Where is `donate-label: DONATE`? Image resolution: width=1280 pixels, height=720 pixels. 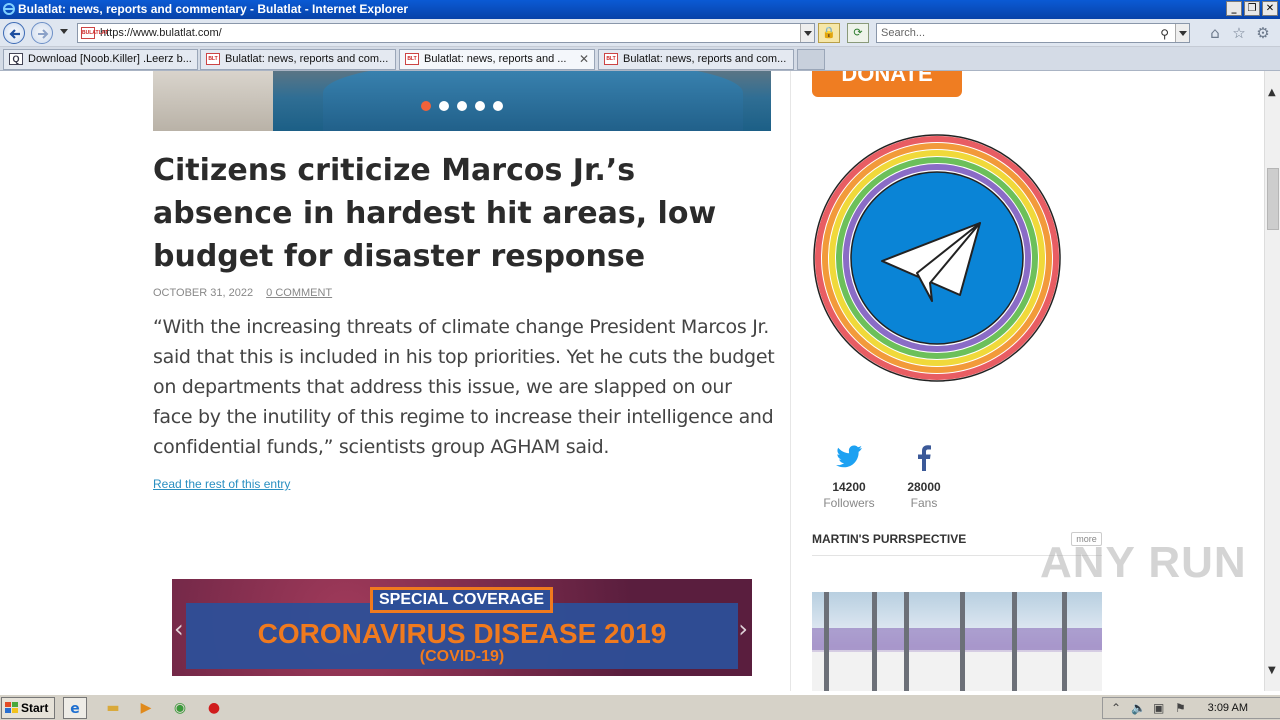
donate-label: DONATE is located at coordinates (887, 78).